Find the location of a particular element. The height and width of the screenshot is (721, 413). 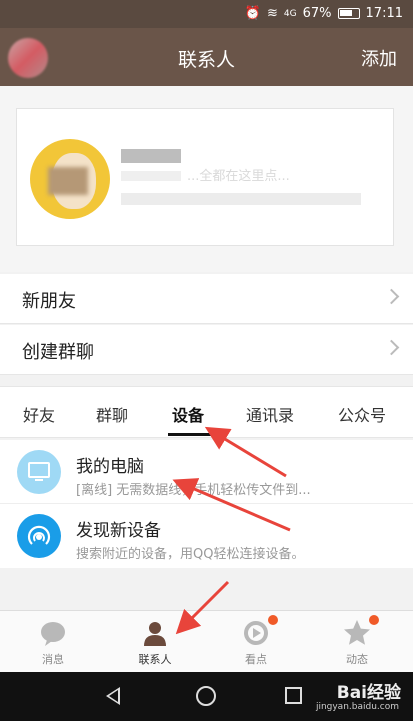

video-icon is located at coordinates (256, 633).